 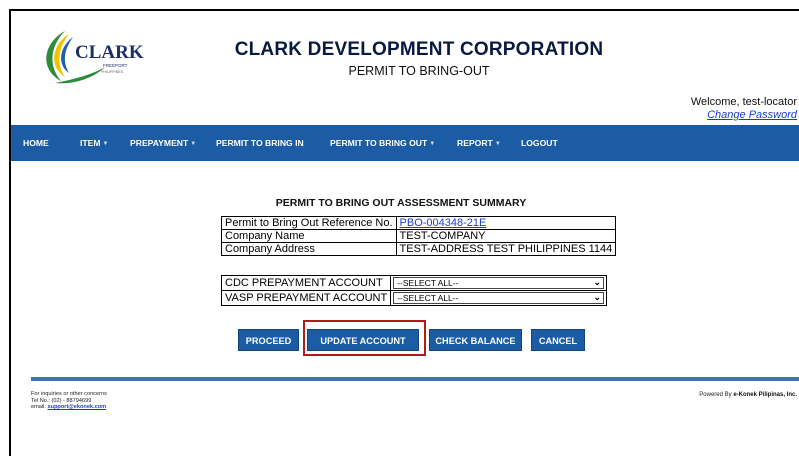 I want to click on account-label: VASP PREPAYMENT ACCOUNT, so click(x=306, y=298).